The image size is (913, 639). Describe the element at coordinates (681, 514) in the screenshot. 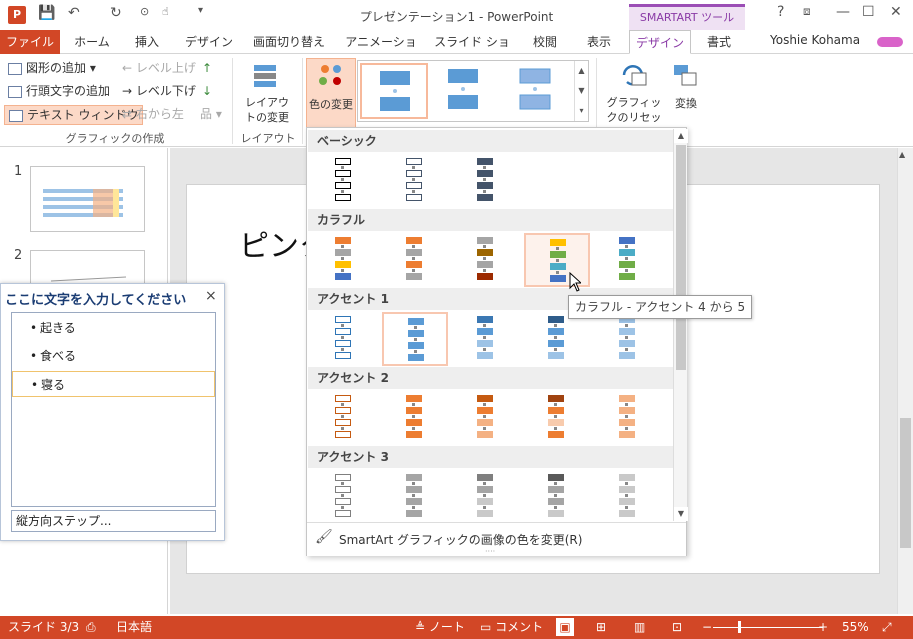

I see `scroll-down-icon: ▼` at that location.